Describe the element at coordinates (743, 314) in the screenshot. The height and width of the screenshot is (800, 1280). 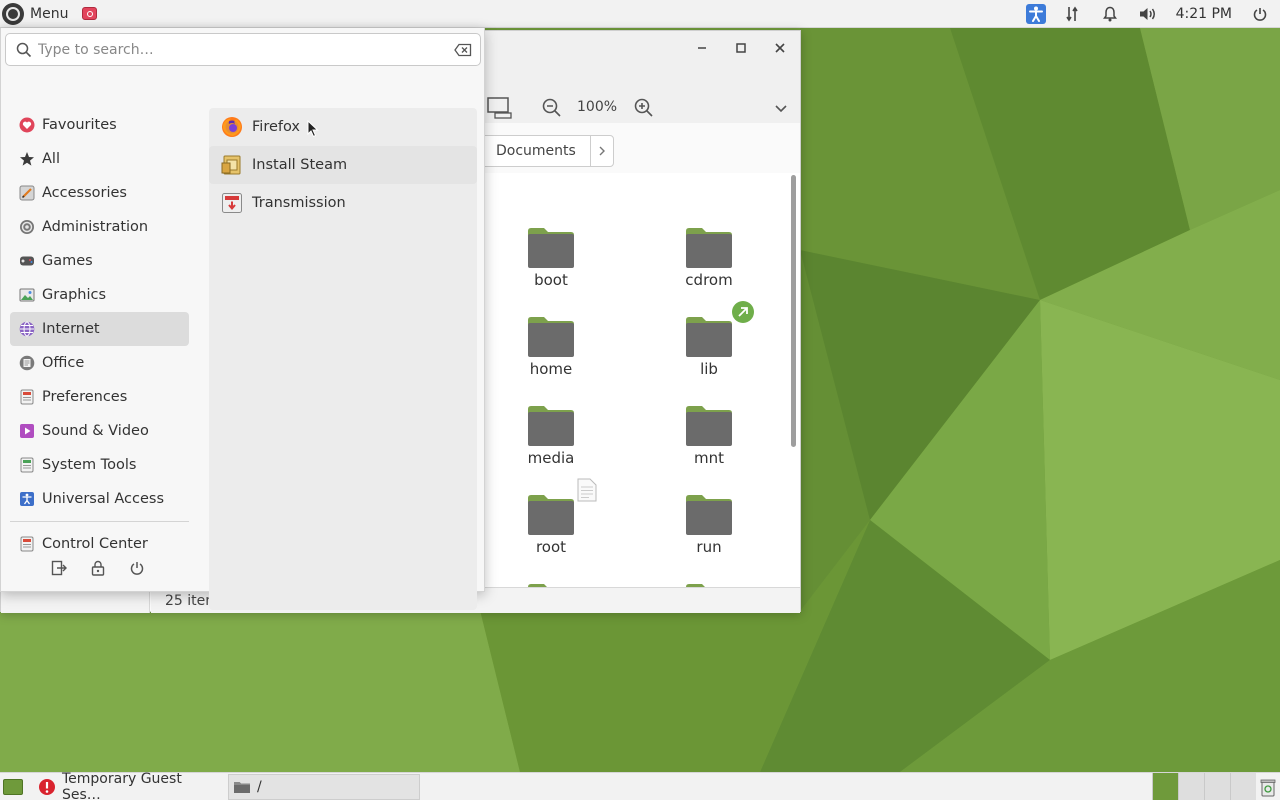
I see `symlink-emblem-icon` at that location.